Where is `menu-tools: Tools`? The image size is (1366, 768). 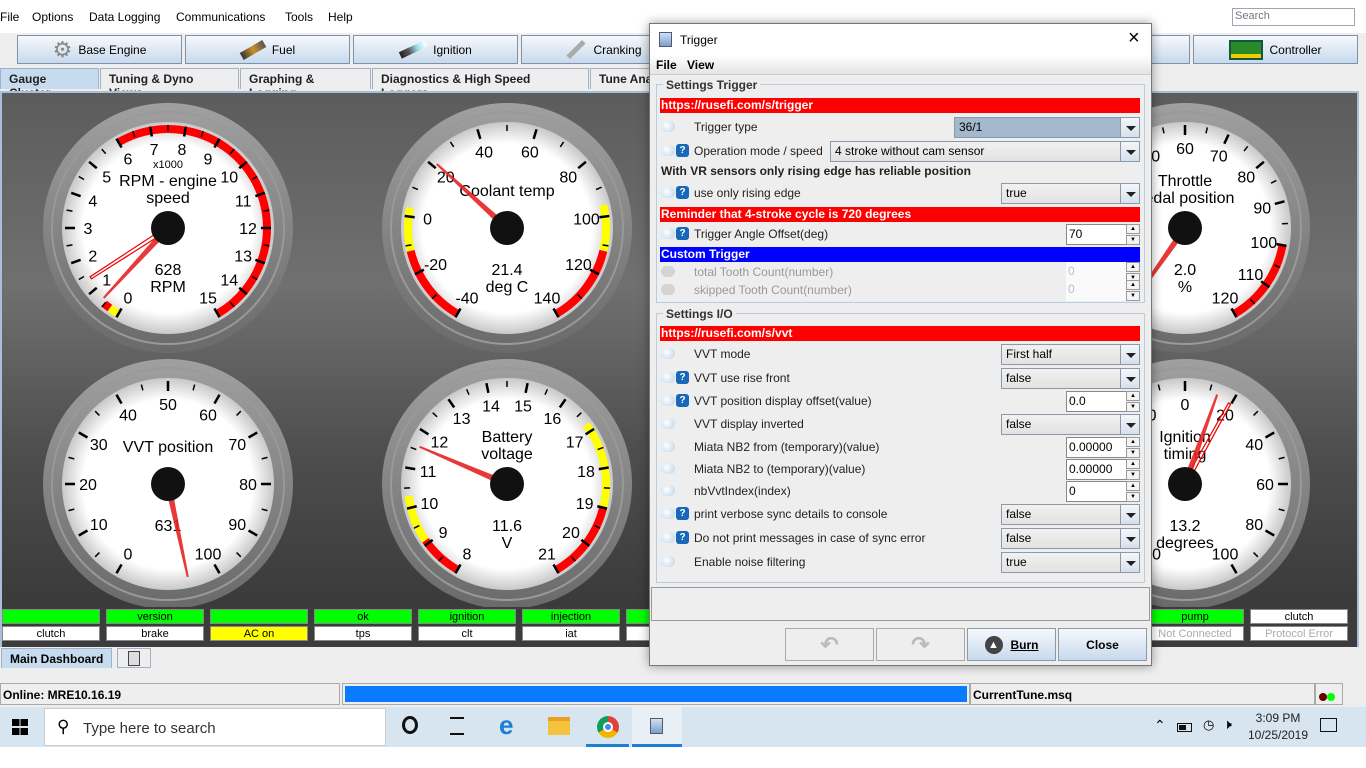 menu-tools: Tools is located at coordinates (299, 17).